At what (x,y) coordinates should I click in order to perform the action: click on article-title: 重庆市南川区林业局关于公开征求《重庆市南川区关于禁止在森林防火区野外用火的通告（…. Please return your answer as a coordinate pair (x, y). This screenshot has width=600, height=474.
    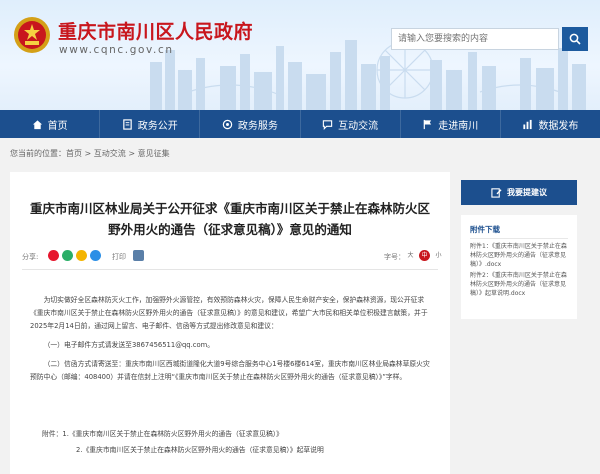
    Looking at the image, I should click on (230, 219).